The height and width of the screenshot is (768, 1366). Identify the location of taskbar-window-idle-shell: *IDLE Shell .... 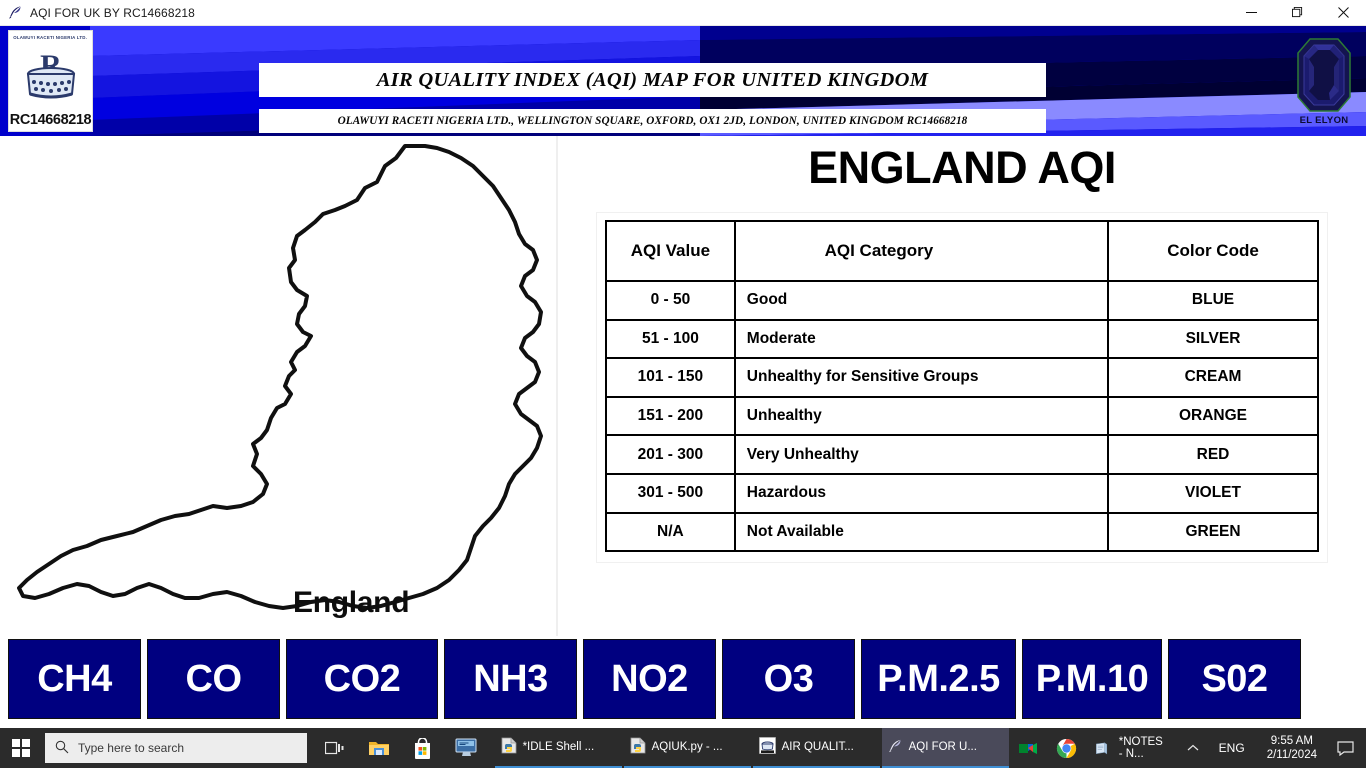
(558, 748).